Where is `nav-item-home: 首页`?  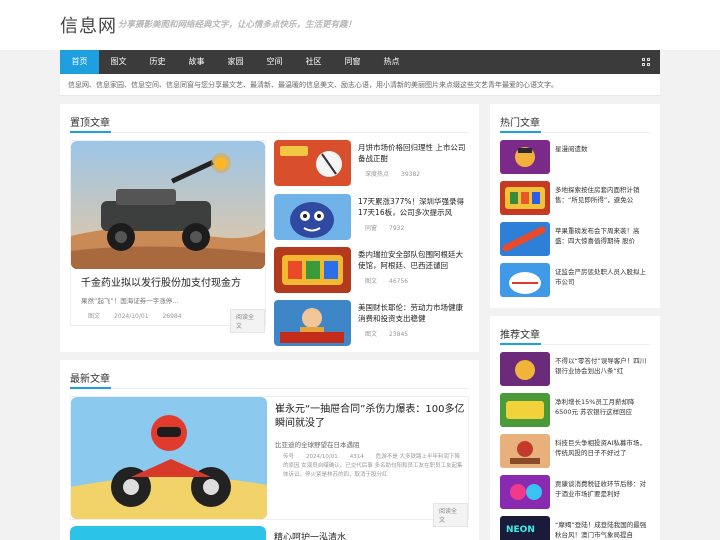
nav-item-home: 首页 is located at coordinates (79, 62).